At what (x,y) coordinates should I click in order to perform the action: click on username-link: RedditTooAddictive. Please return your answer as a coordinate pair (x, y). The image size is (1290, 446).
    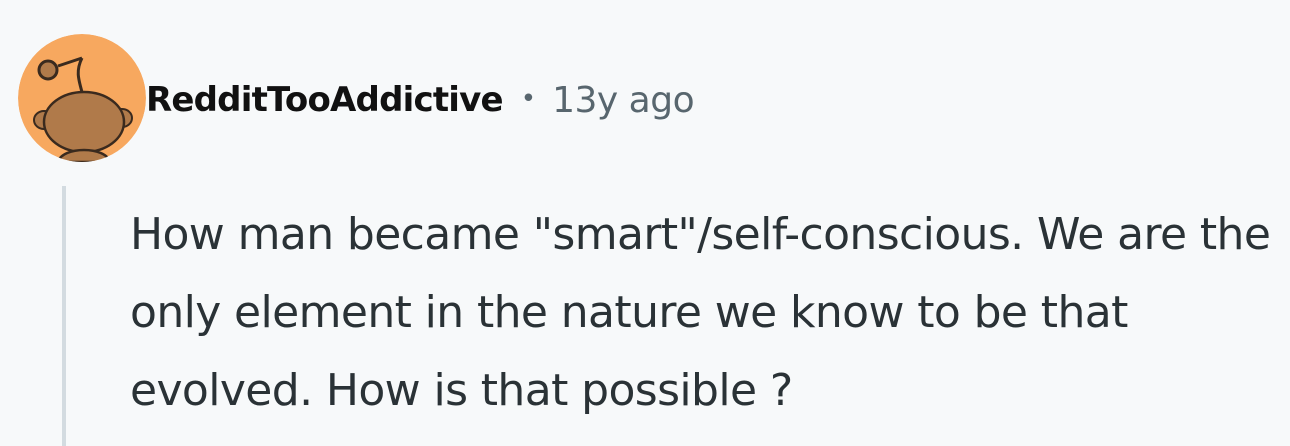
    Looking at the image, I should click on (325, 100).